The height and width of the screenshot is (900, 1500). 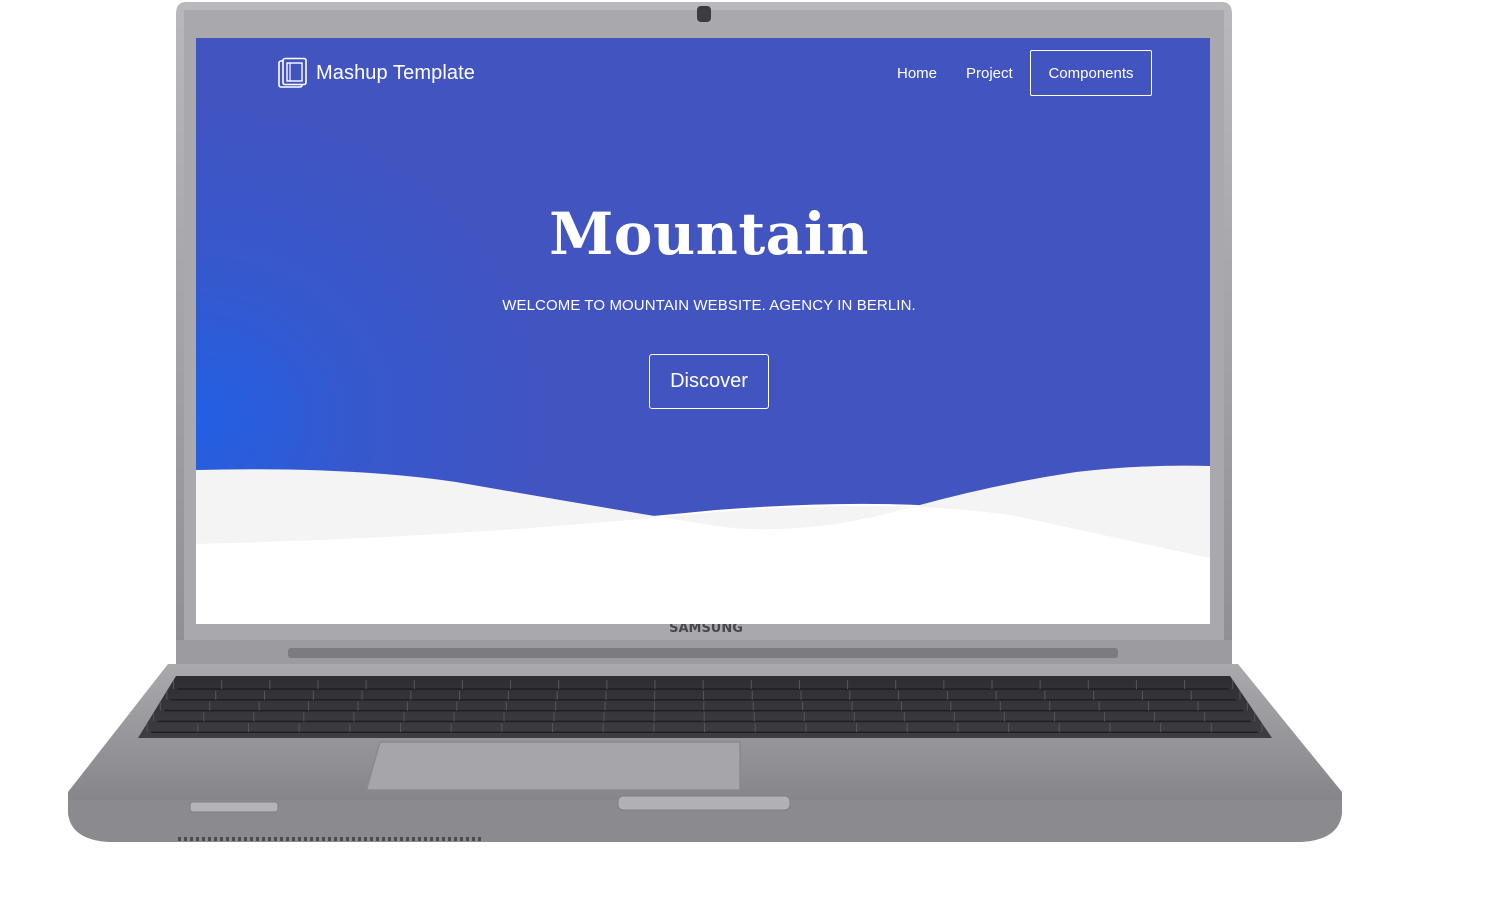 I want to click on nav-components-button: Components, so click(x=1091, y=73).